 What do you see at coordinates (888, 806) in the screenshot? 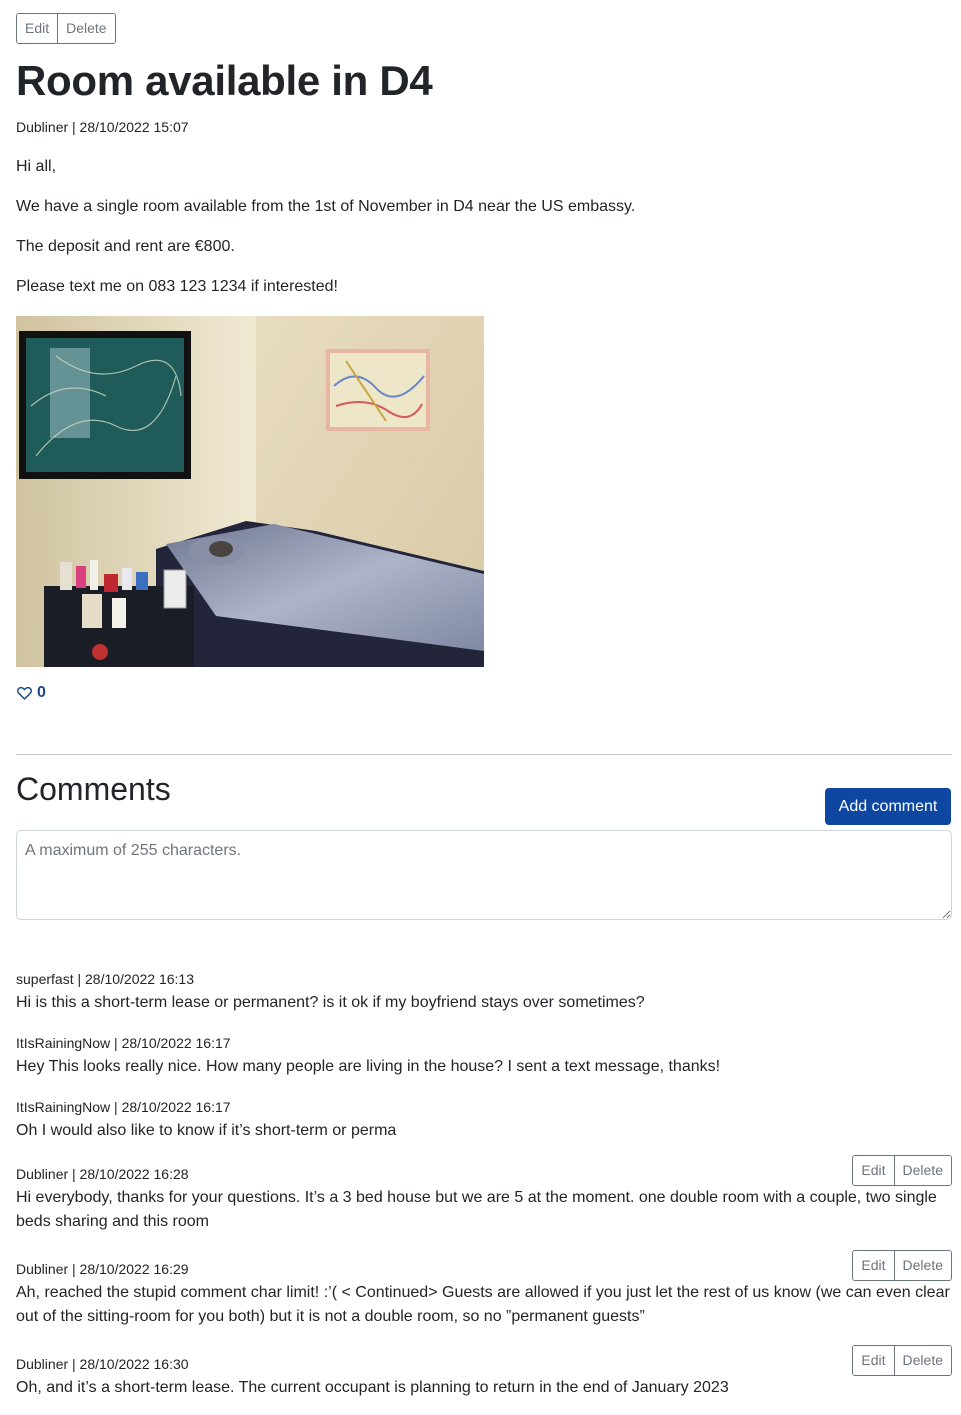
I see `add-comment-button: Add comment` at bounding box center [888, 806].